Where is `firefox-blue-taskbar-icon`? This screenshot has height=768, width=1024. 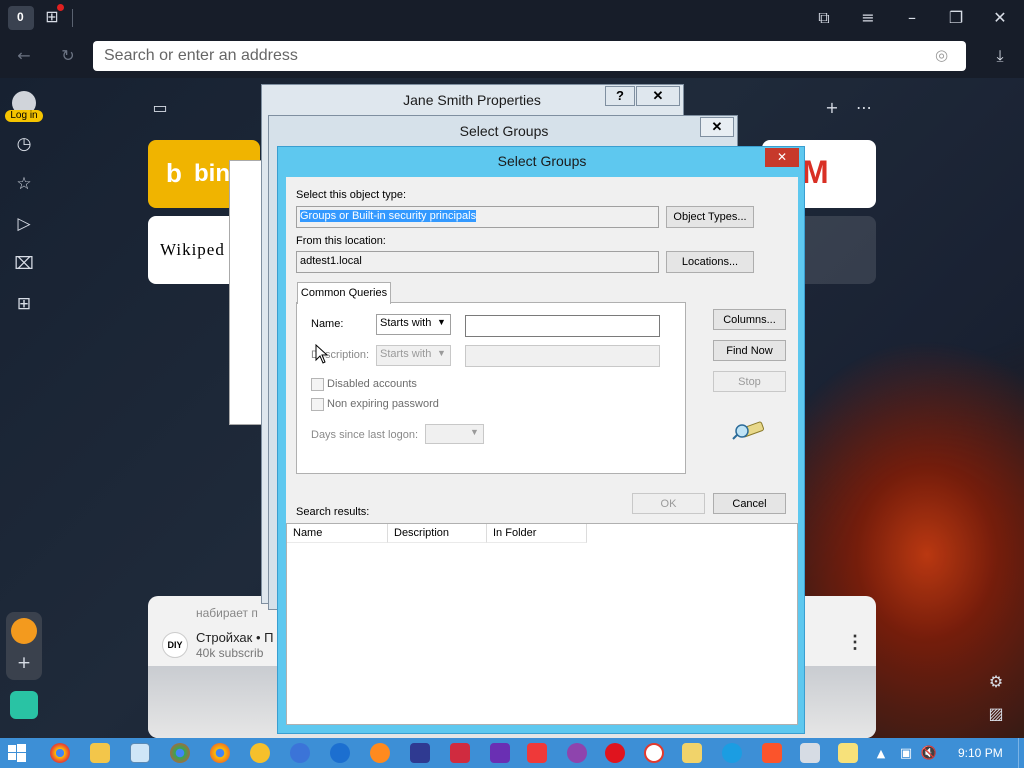
firefox-blue-taskbar-icon is located at coordinates (300, 753).